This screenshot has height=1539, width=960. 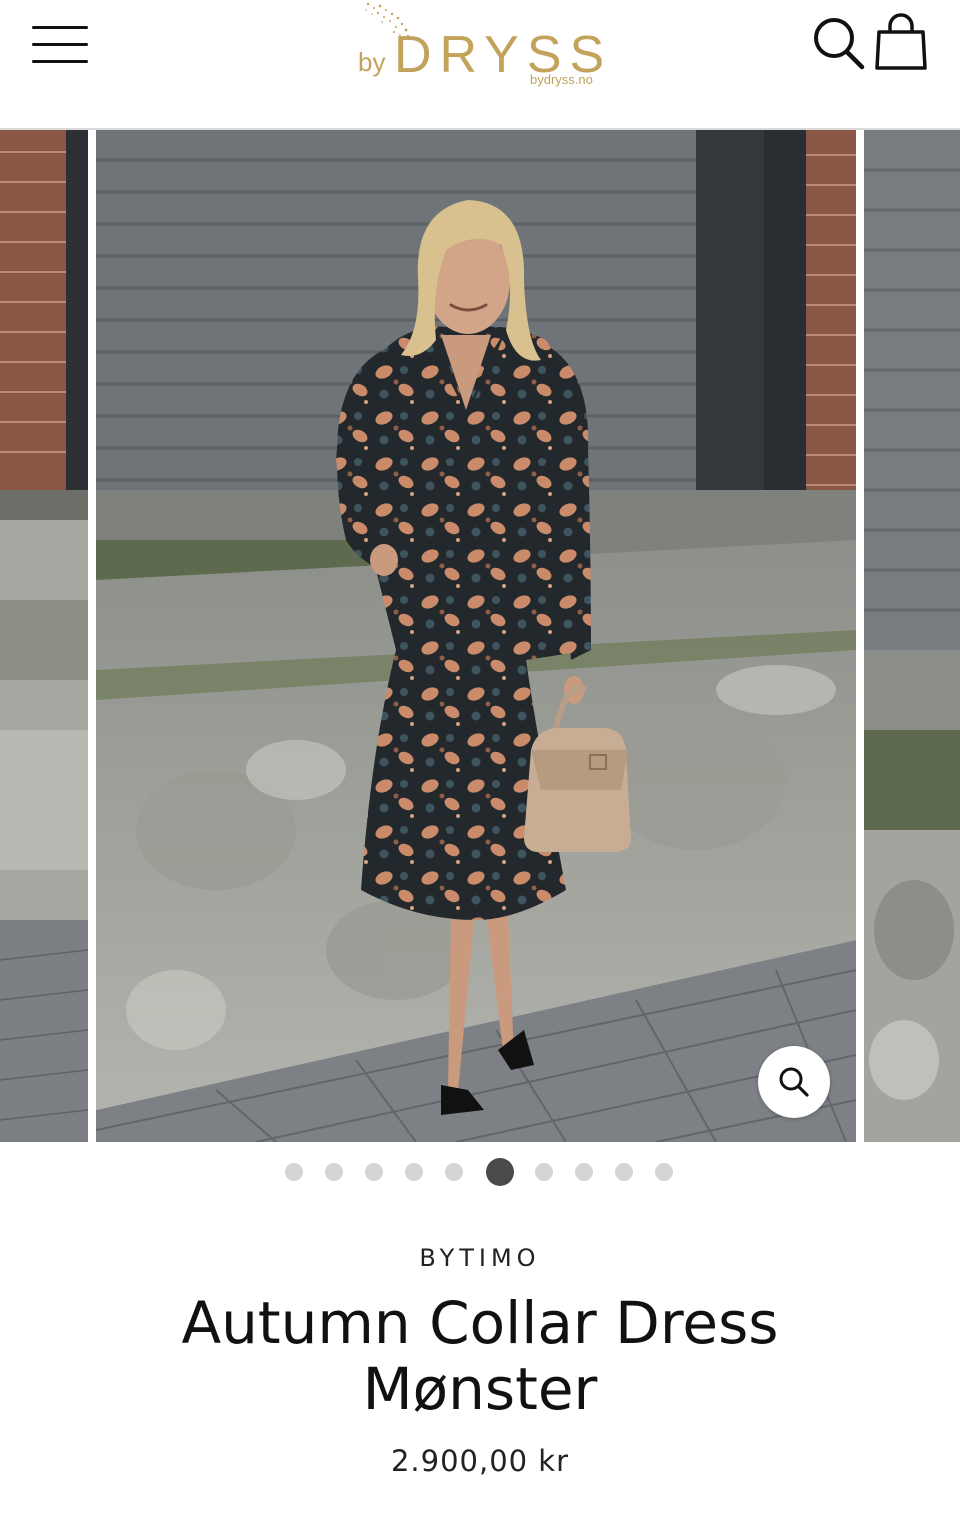 I want to click on product-price: 2.900,00 kr, so click(x=480, y=1461).